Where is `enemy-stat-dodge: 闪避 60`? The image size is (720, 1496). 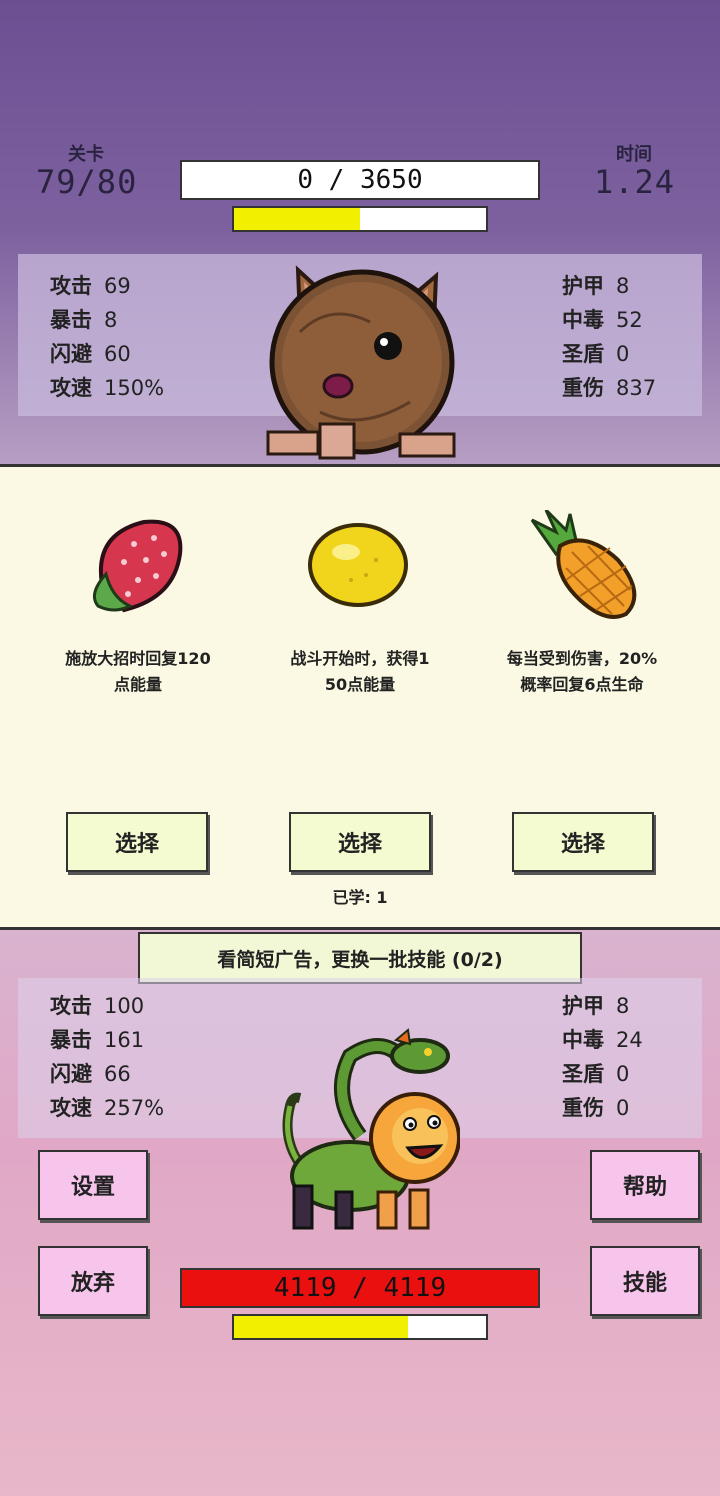 enemy-stat-dodge: 闪避 60 is located at coordinates (90, 354).